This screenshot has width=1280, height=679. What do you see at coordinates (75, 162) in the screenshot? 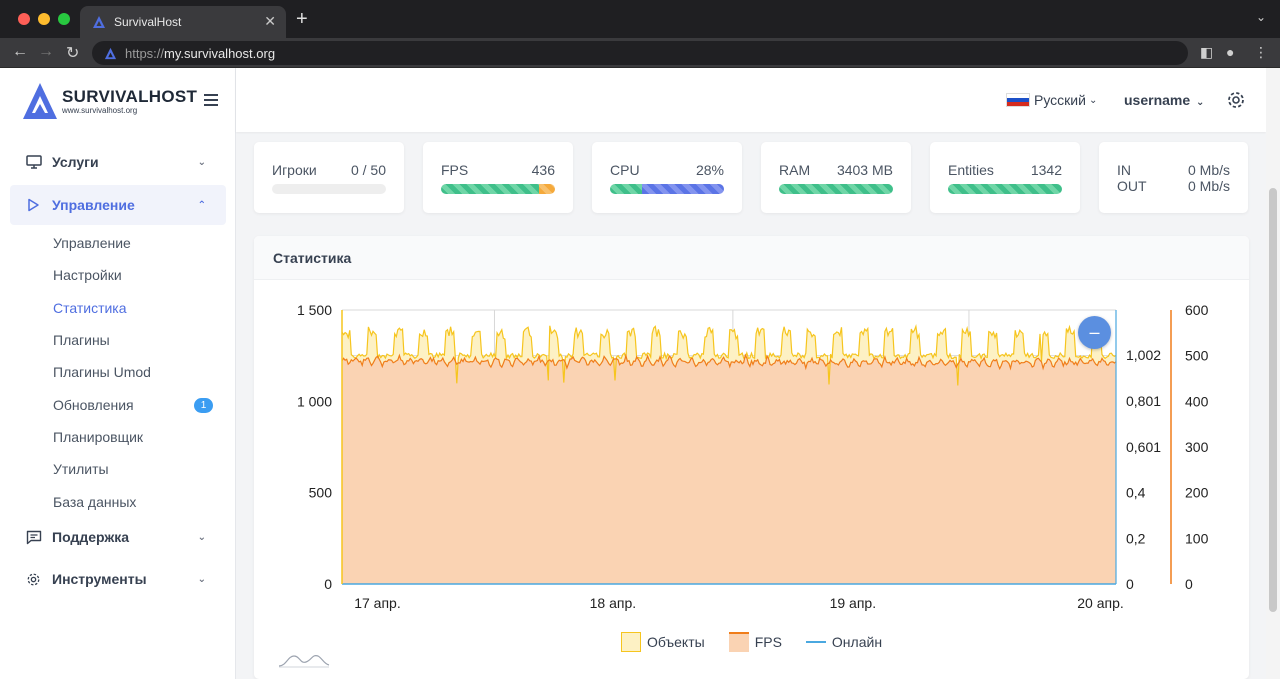
I see `sidebar-item-label: Услуги` at bounding box center [75, 162].